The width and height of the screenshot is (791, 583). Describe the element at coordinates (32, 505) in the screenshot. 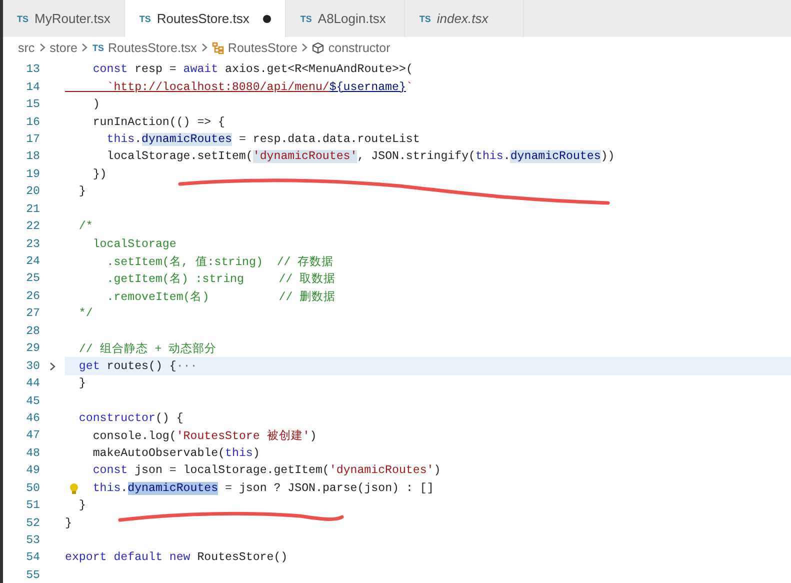

I see `line-number: 51` at that location.